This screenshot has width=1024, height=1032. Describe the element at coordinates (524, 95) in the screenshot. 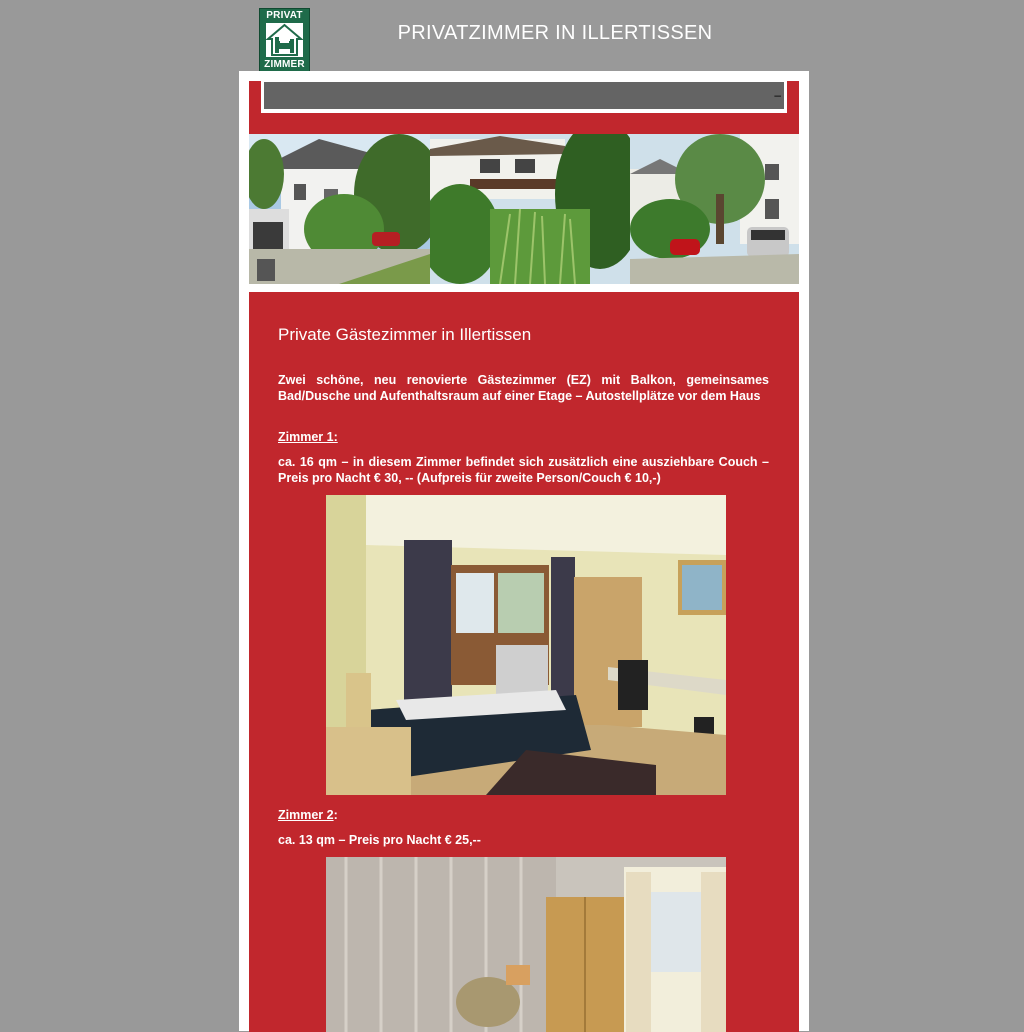

I see `nav-bar: –` at that location.